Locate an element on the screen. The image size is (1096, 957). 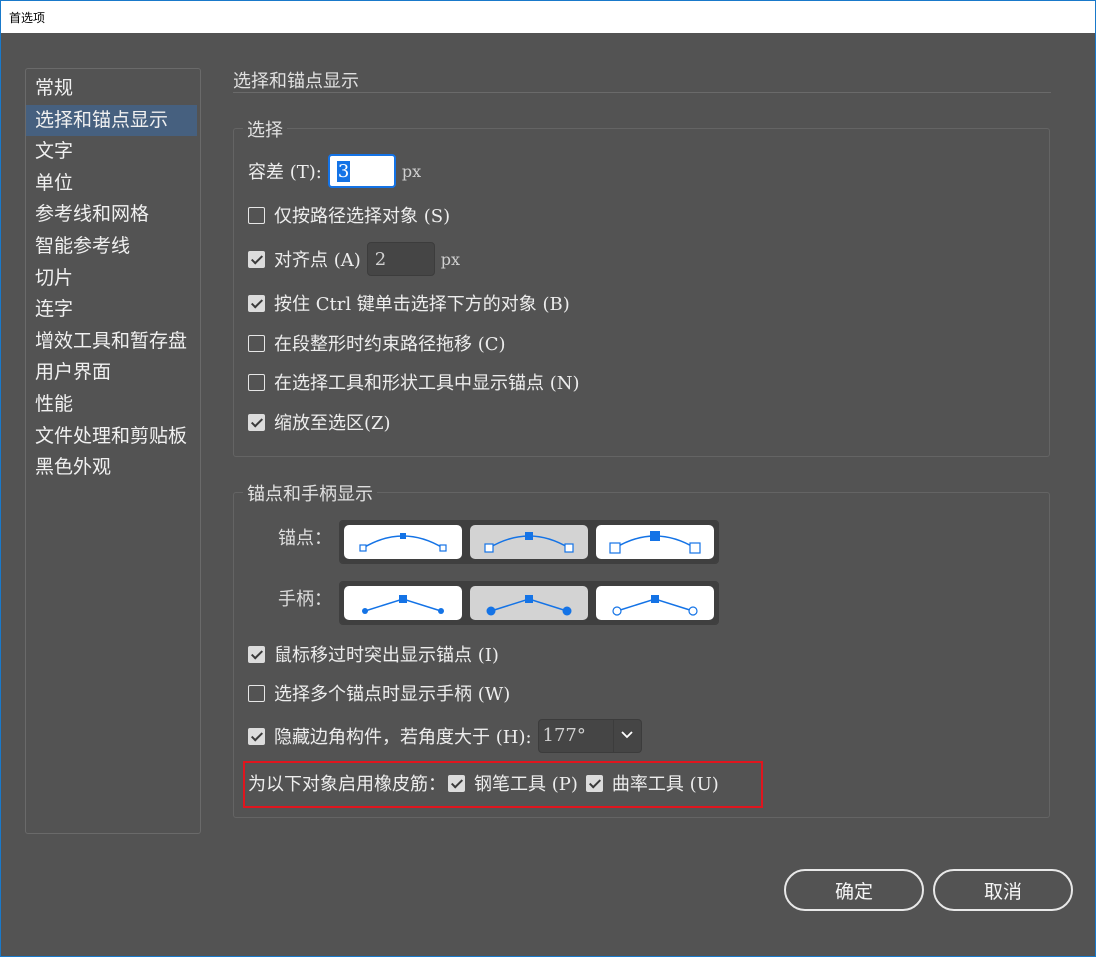
window-title: 首选项 is located at coordinates (27, 18).